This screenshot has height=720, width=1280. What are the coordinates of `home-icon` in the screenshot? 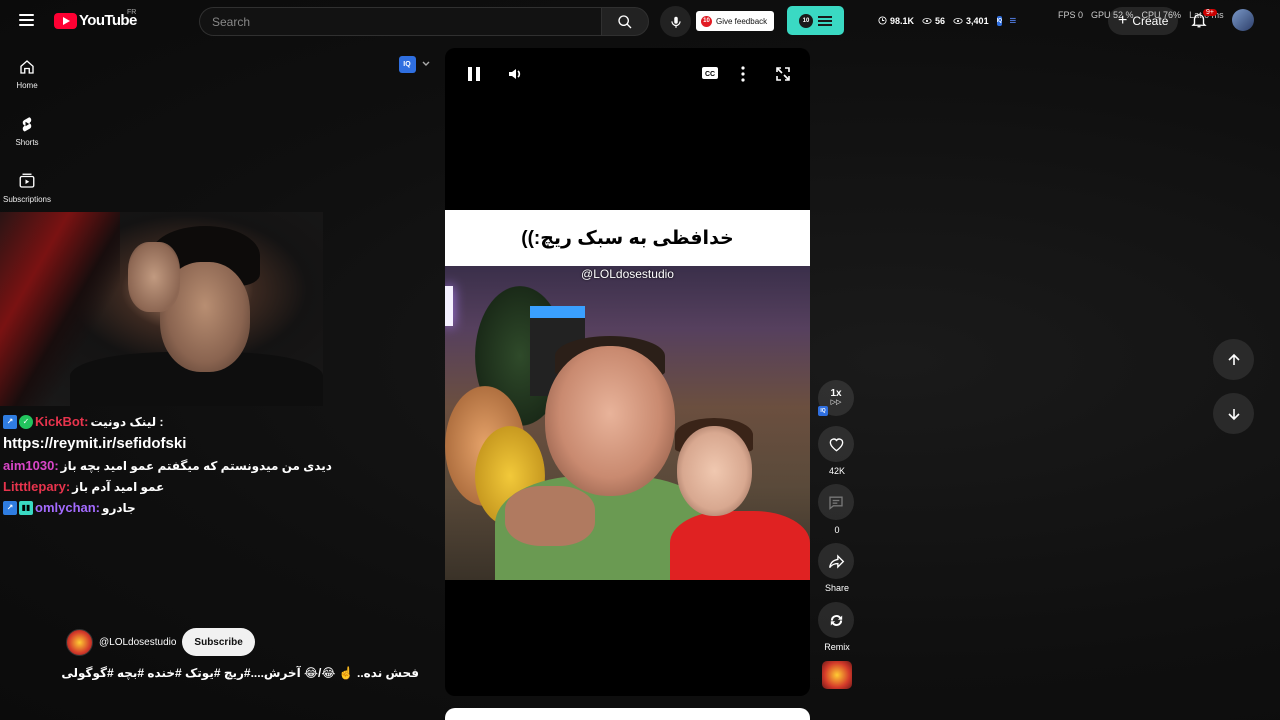 It's located at (27, 67).